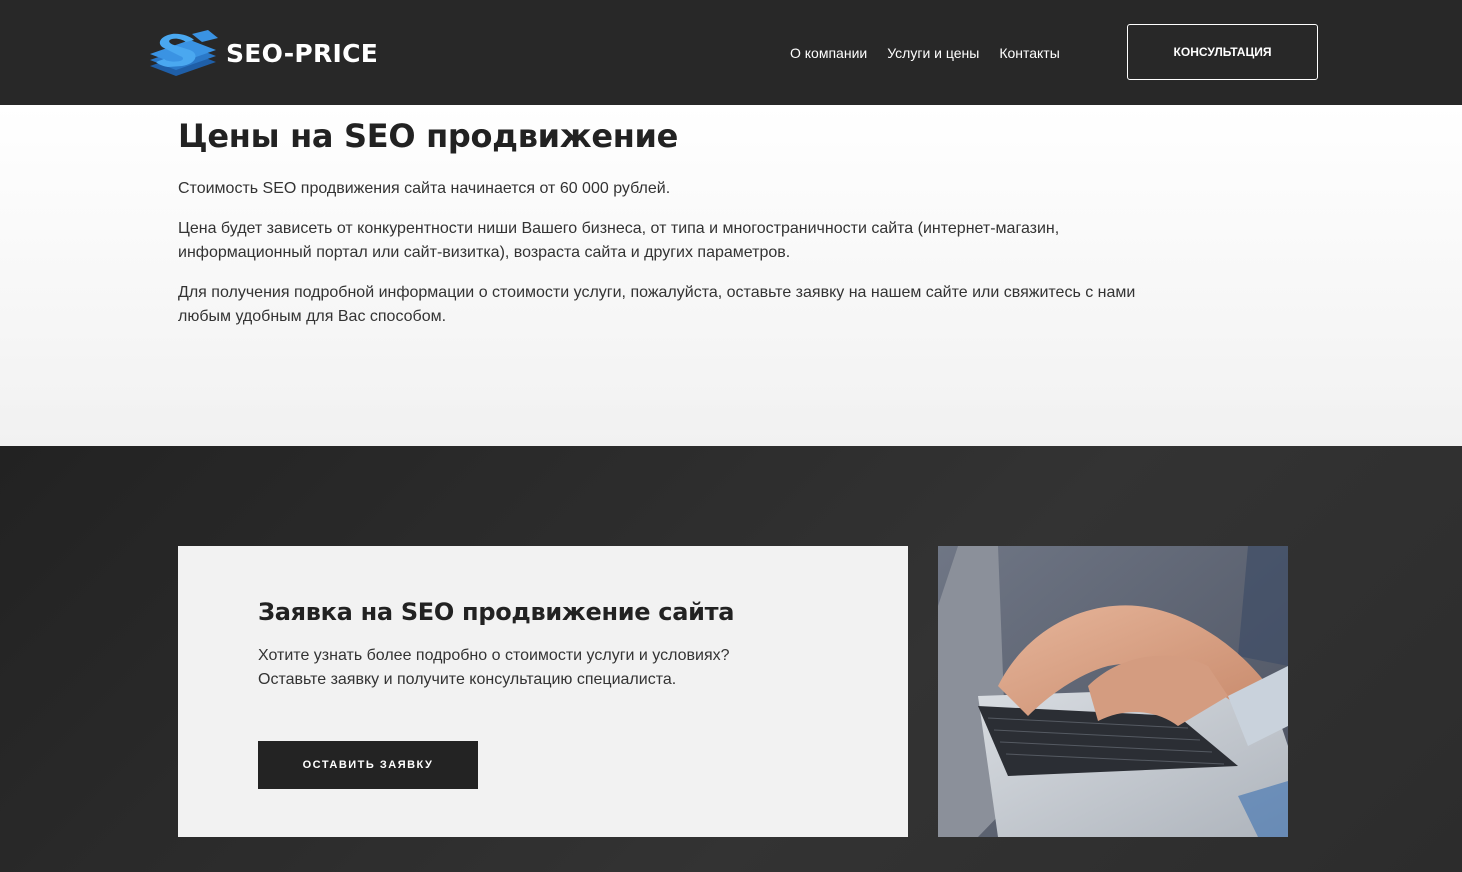 The height and width of the screenshot is (872, 1462). What do you see at coordinates (368, 765) in the screenshot?
I see `leave-request-button: ОСТАВИТЬ ЗАЯВКУ` at bounding box center [368, 765].